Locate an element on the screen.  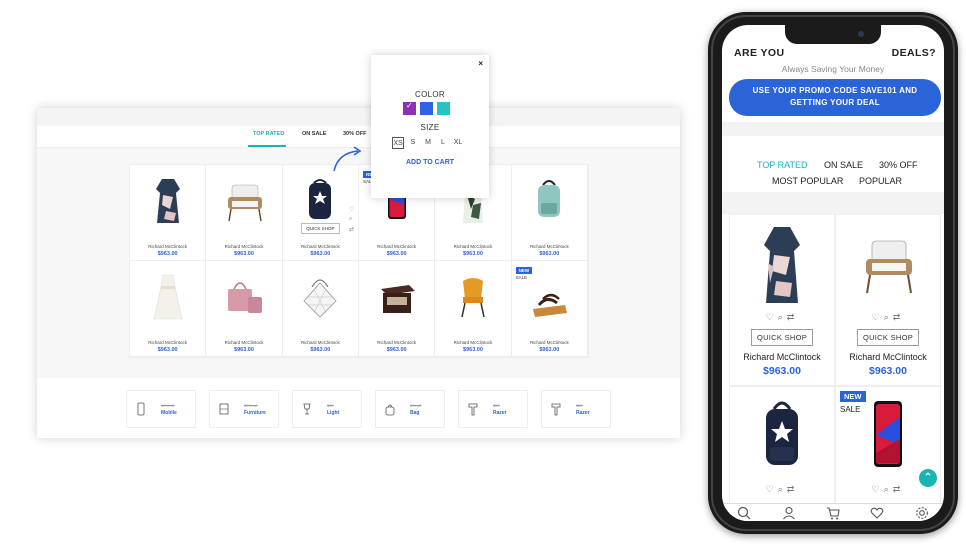
size-option-l: L is located at coordinates (443, 143).